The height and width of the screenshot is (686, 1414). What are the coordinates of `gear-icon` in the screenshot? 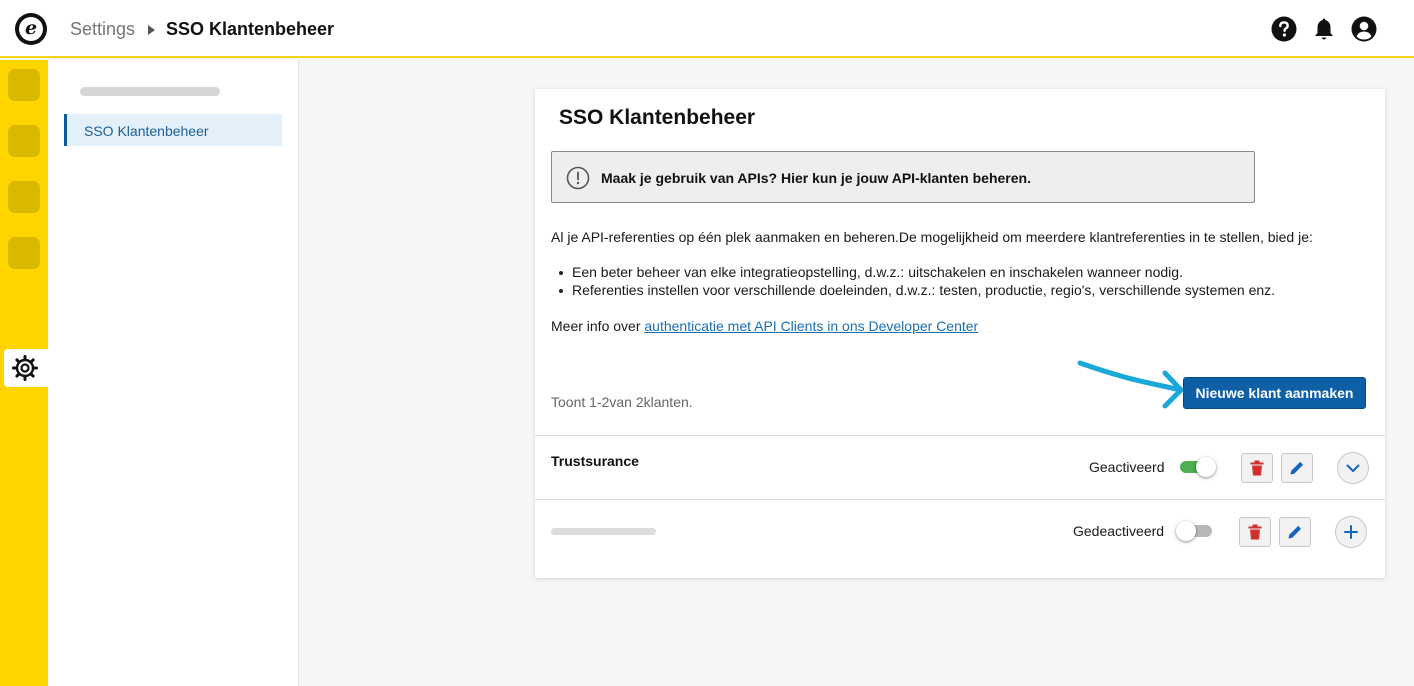 It's located at (25, 368).